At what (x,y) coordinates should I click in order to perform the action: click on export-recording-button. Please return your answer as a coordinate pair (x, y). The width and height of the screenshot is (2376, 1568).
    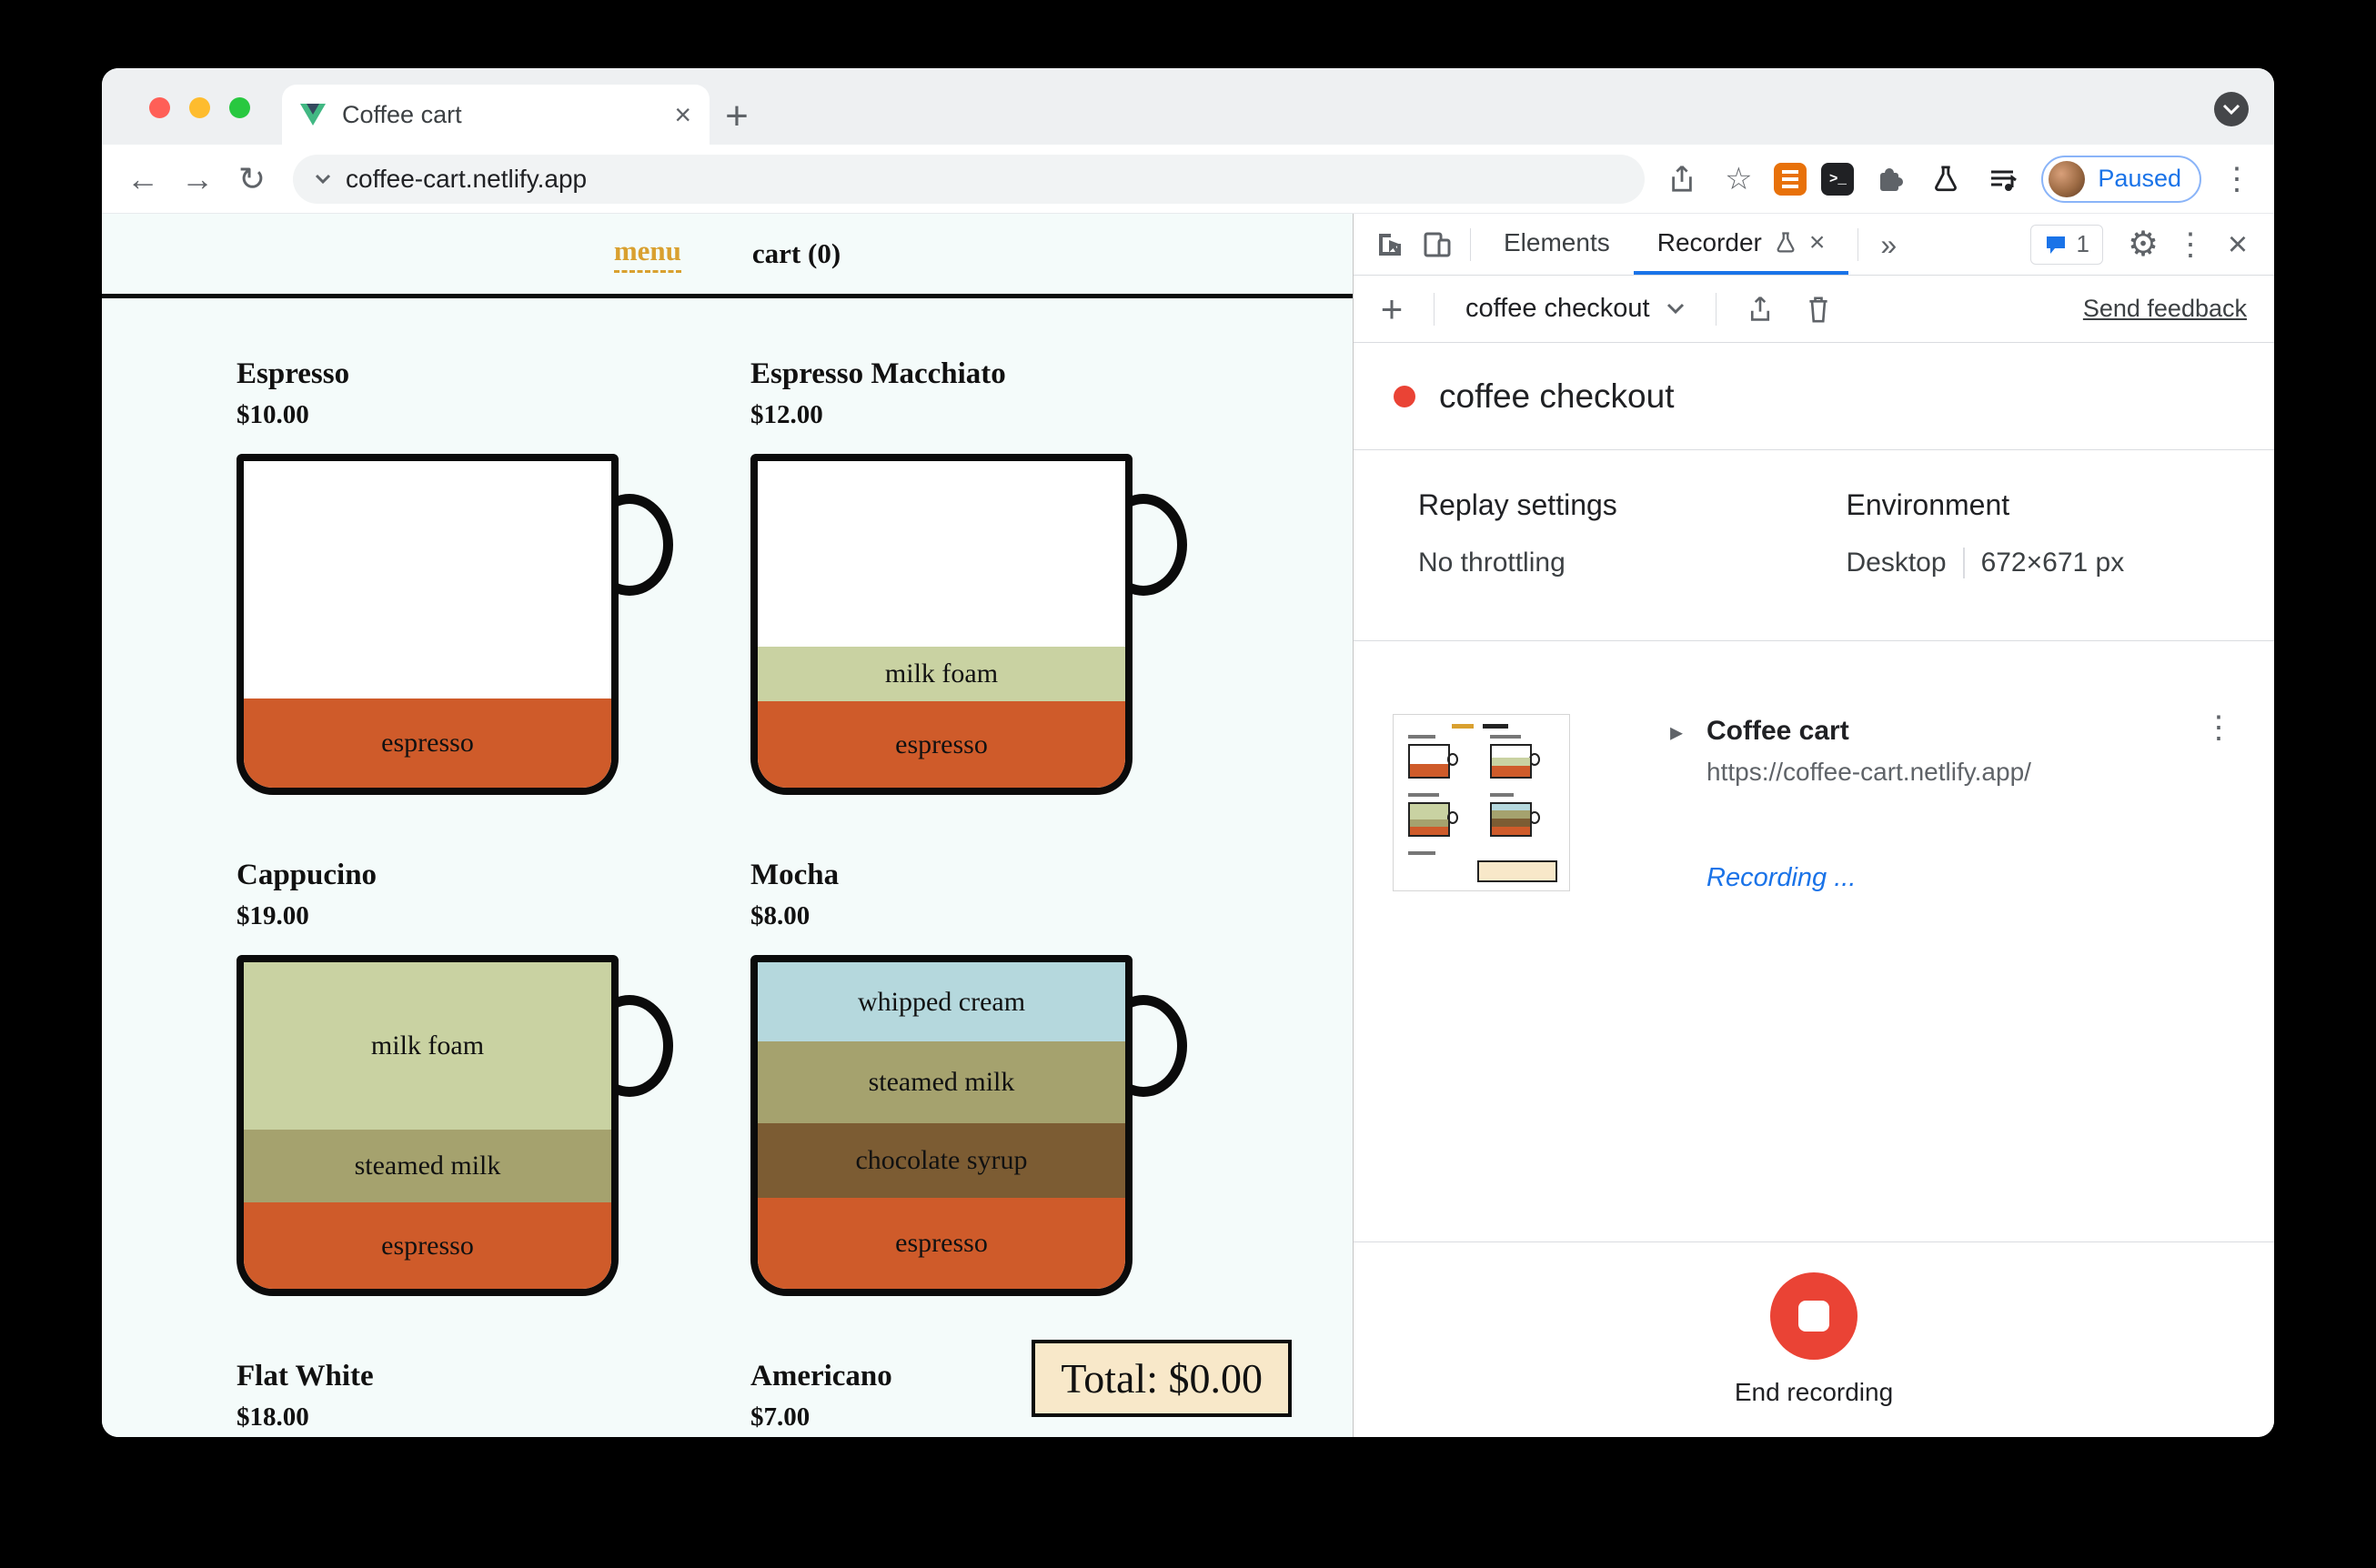
    Looking at the image, I should click on (1760, 309).